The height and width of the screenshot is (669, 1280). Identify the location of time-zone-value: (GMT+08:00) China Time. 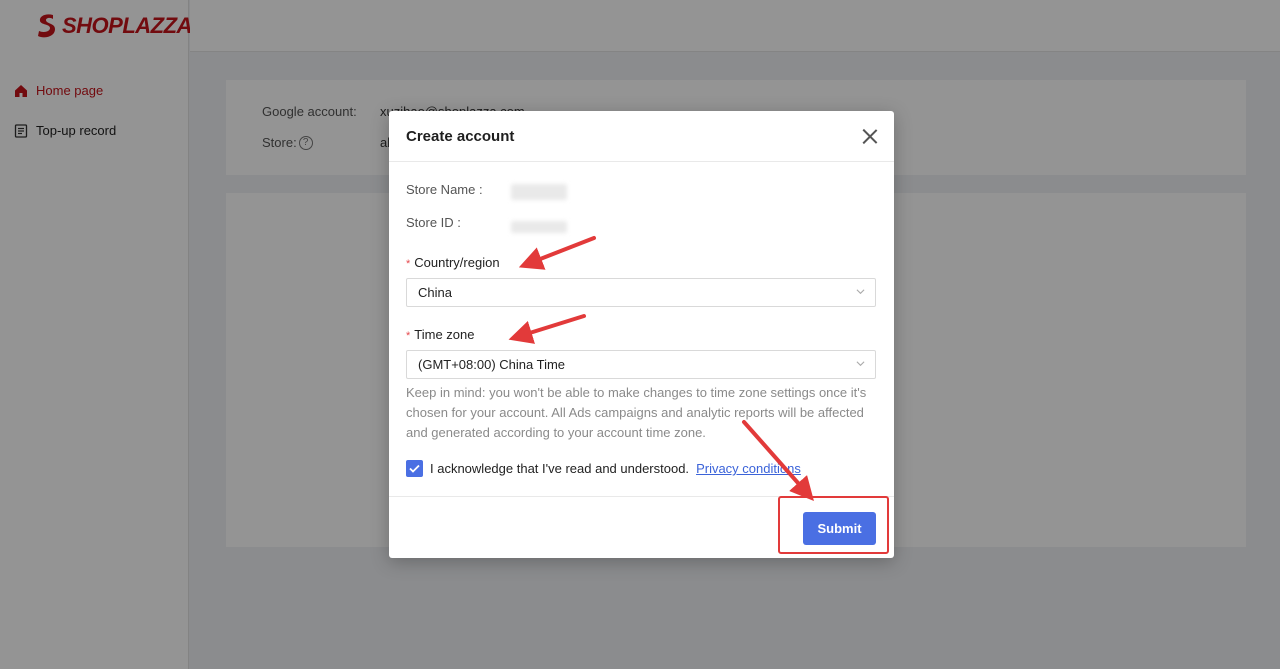
(492, 364).